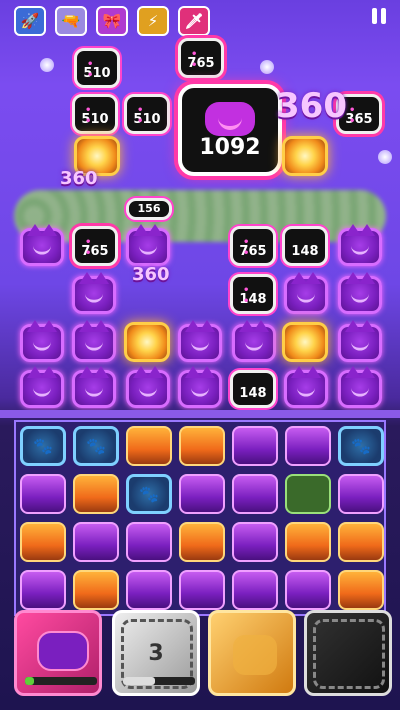 Image resolution: width=400 pixels, height=710 pixels. What do you see at coordinates (194, 21) in the screenshot?
I see `sword-power-icon: 🗡` at bounding box center [194, 21].